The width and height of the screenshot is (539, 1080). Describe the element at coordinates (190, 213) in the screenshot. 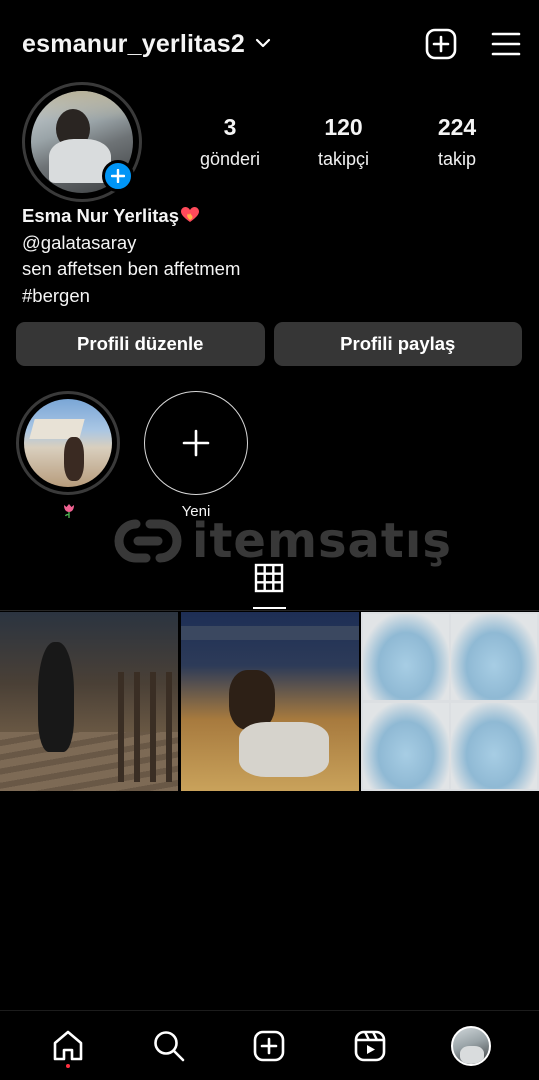

I see `heart-on-fire-icon` at that location.